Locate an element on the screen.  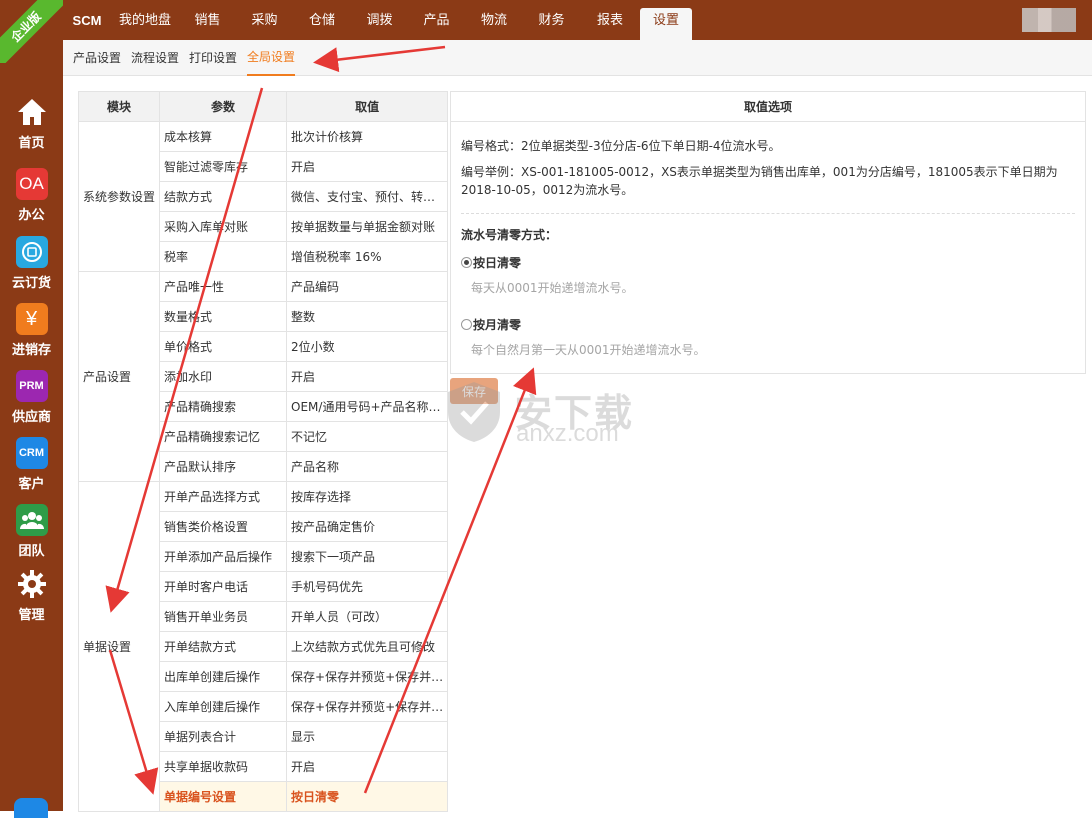
table-row: 产品设置 产品唯一性 产品编码 is located at coordinates (263, 376).